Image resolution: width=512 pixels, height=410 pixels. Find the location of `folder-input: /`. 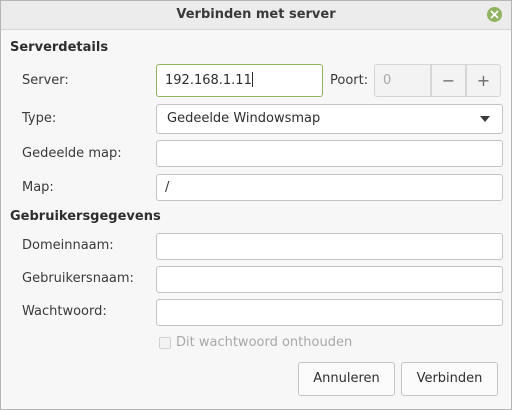

folder-input: / is located at coordinates (329, 187).